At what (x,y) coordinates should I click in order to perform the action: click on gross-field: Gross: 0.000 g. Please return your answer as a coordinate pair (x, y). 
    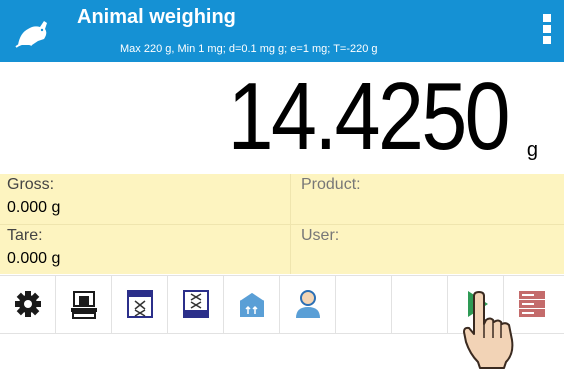
    Looking at the image, I should click on (141, 199).